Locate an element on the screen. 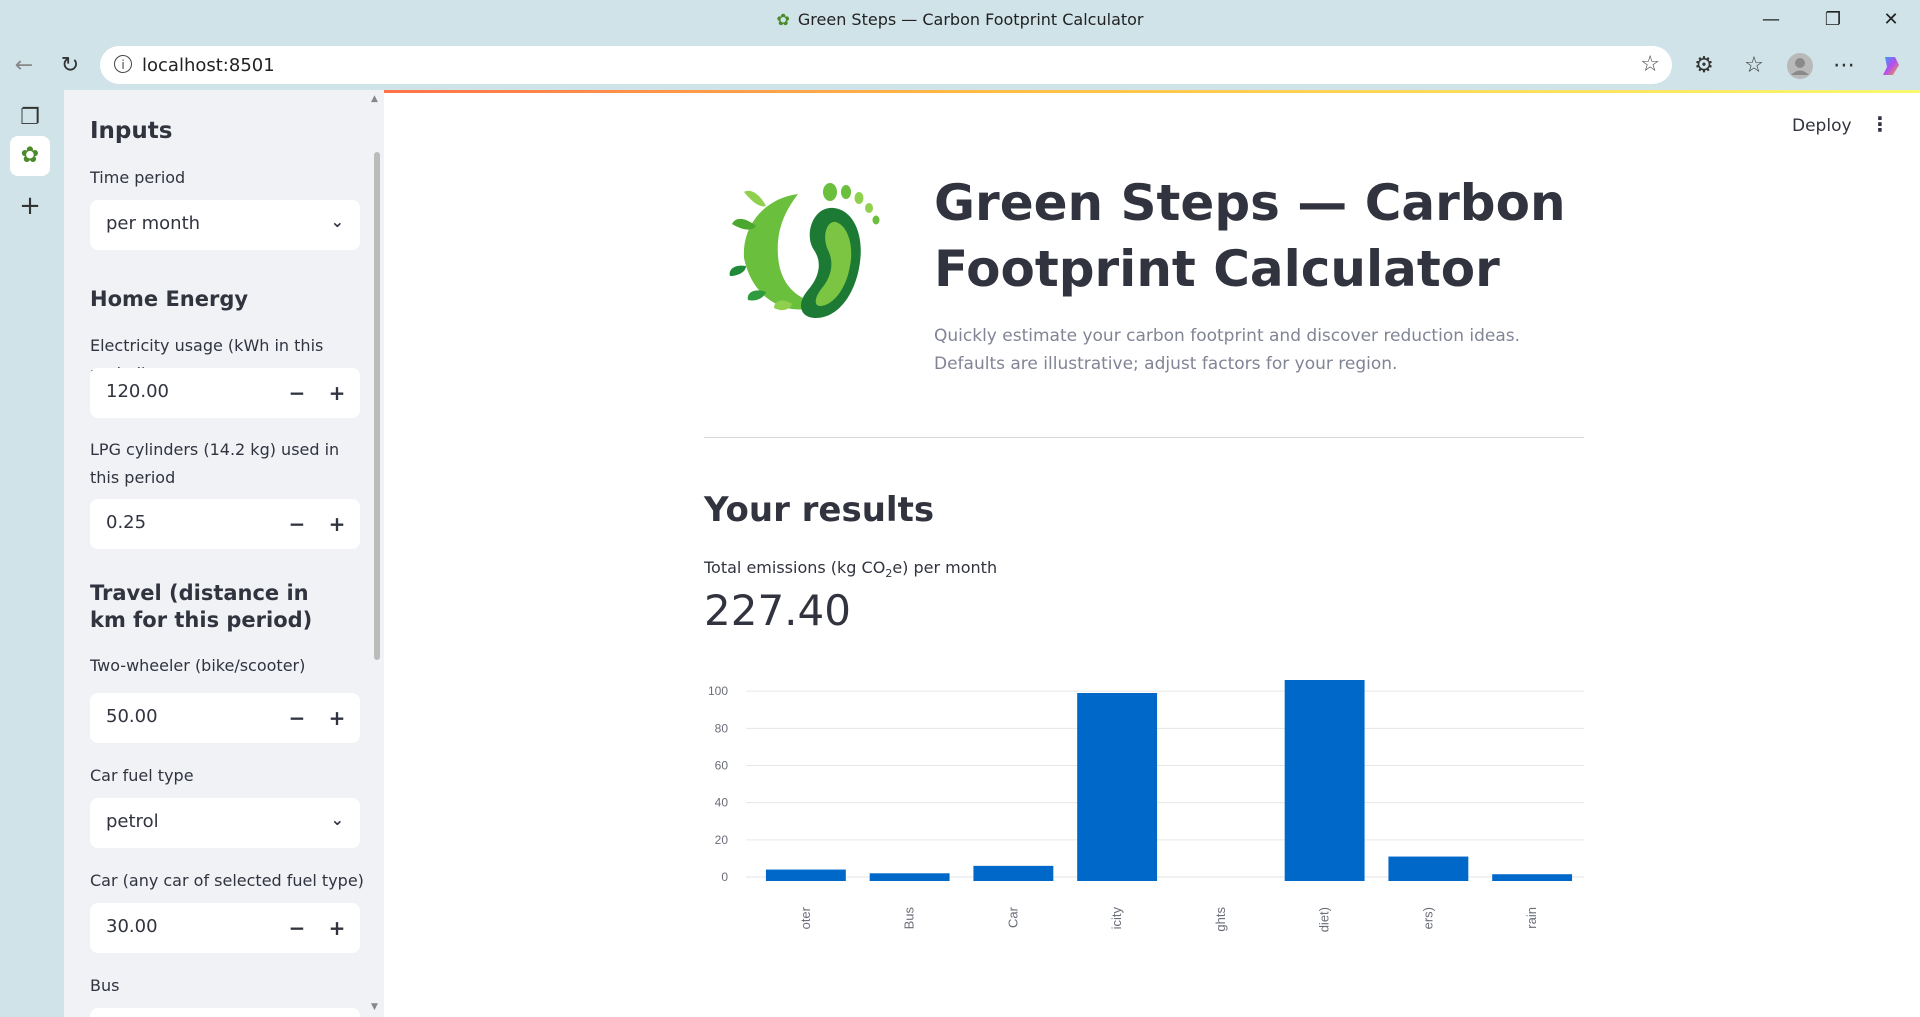 This screenshot has height=1017, width=1920. y-tick-label: 20 is located at coordinates (722, 840).